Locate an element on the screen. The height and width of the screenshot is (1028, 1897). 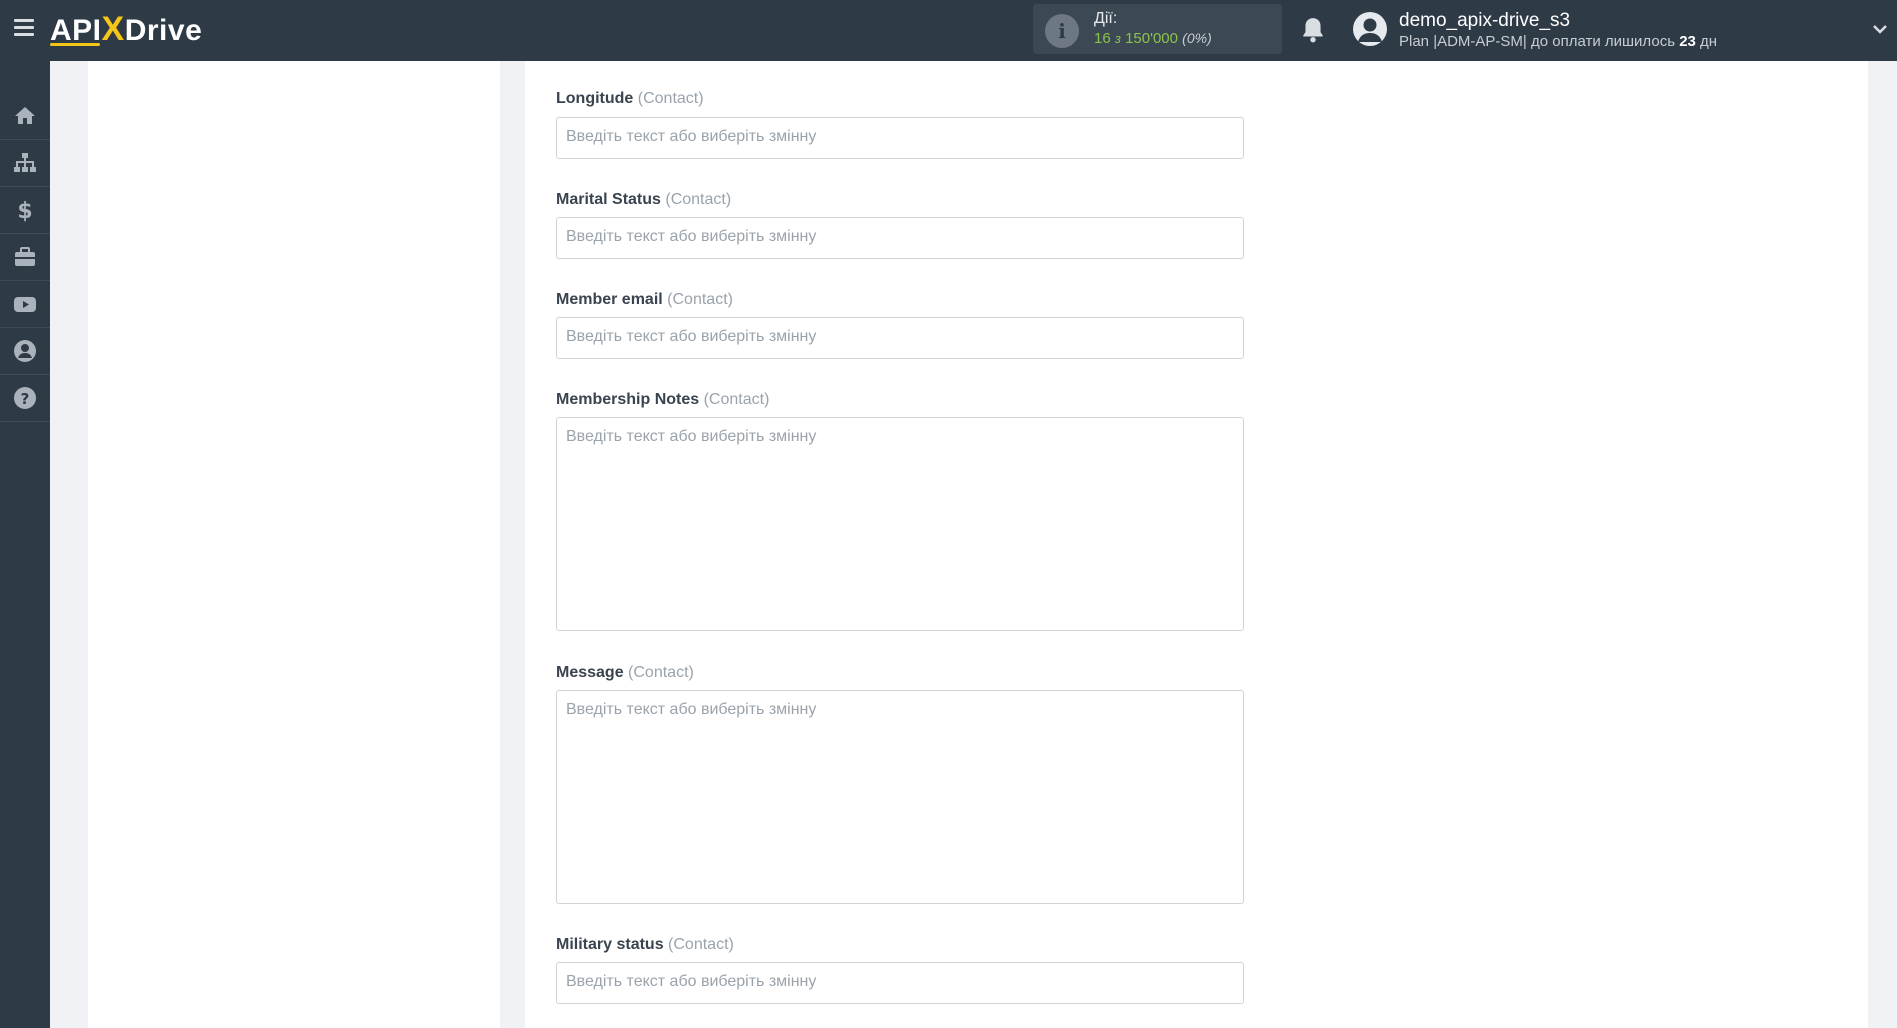
field-label-longitude: Longitude (Contact) is located at coordinates (630, 98).